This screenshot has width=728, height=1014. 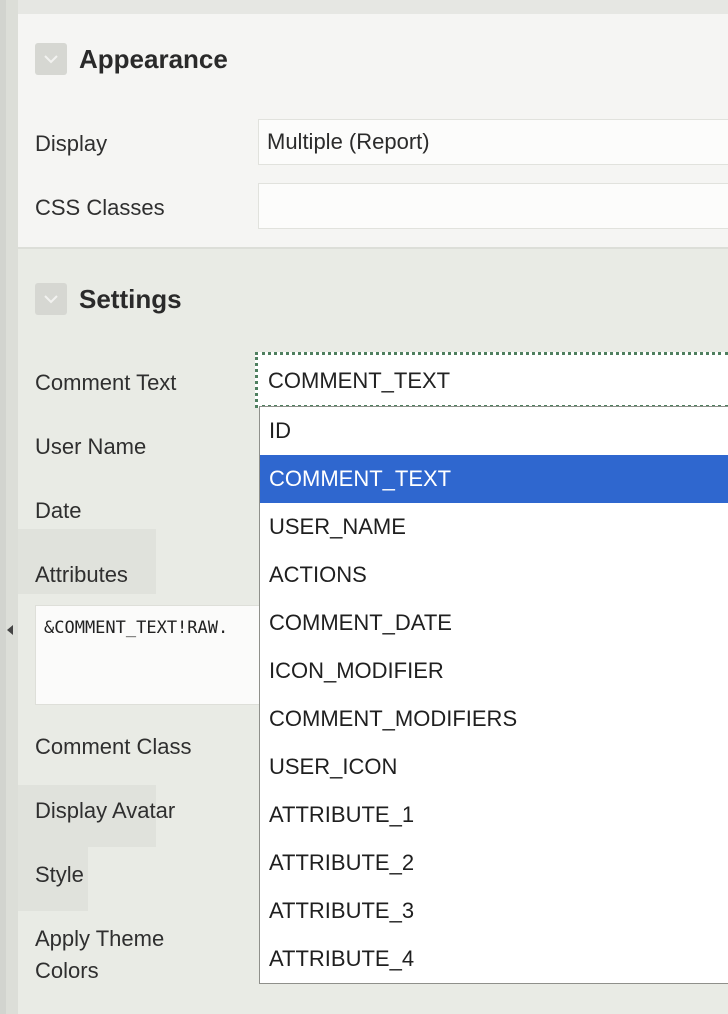 I want to click on attributes-label: Attributes, so click(x=81, y=574).